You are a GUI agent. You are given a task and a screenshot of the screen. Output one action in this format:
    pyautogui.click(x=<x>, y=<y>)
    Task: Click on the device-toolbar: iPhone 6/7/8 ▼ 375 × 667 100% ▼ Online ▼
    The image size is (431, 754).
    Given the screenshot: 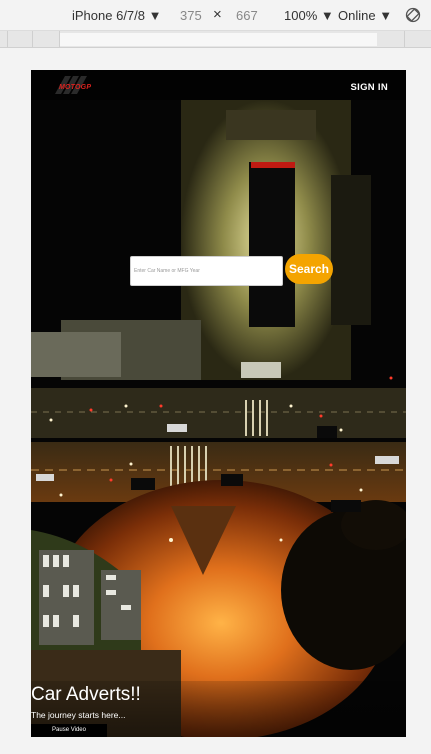 What is the action you would take?
    pyautogui.click(x=215, y=15)
    